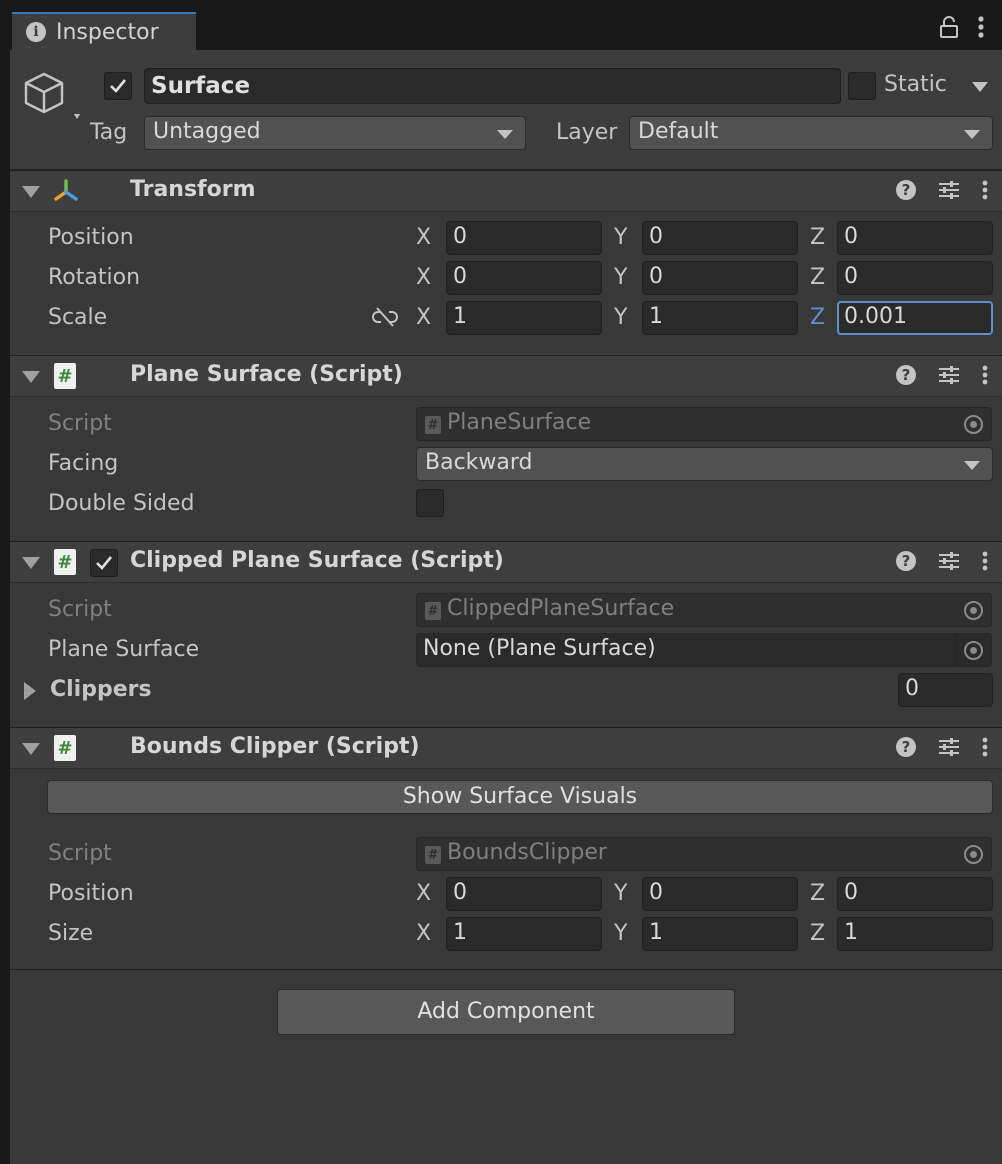 This screenshot has width=1002, height=1164. Describe the element at coordinates (104, 31) in the screenshot. I see `inspector-tab: i Inspector` at that location.